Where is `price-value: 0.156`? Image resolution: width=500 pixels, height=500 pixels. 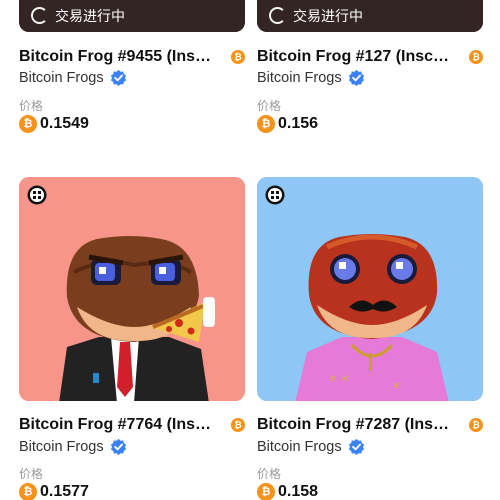 price-value: 0.156 is located at coordinates (298, 123).